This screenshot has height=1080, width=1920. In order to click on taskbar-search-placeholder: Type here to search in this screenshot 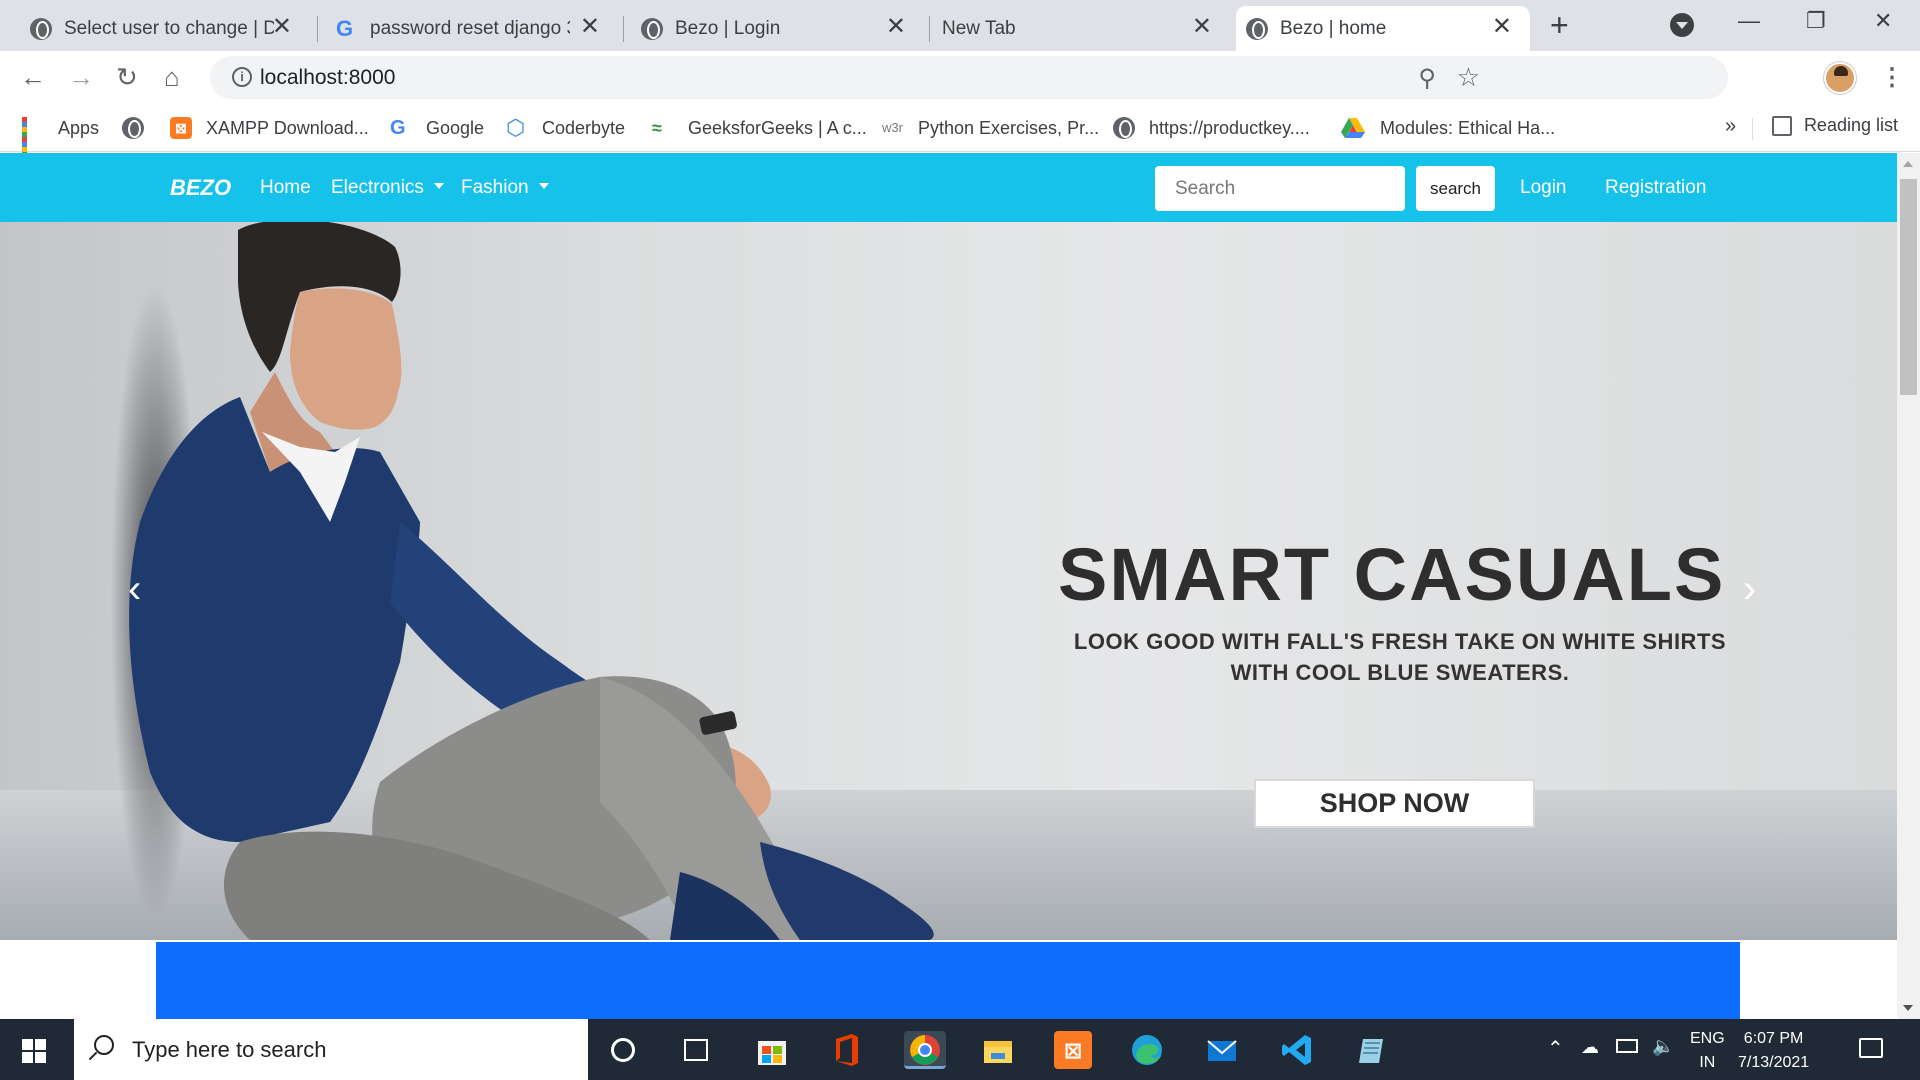, I will do `click(229, 1050)`.